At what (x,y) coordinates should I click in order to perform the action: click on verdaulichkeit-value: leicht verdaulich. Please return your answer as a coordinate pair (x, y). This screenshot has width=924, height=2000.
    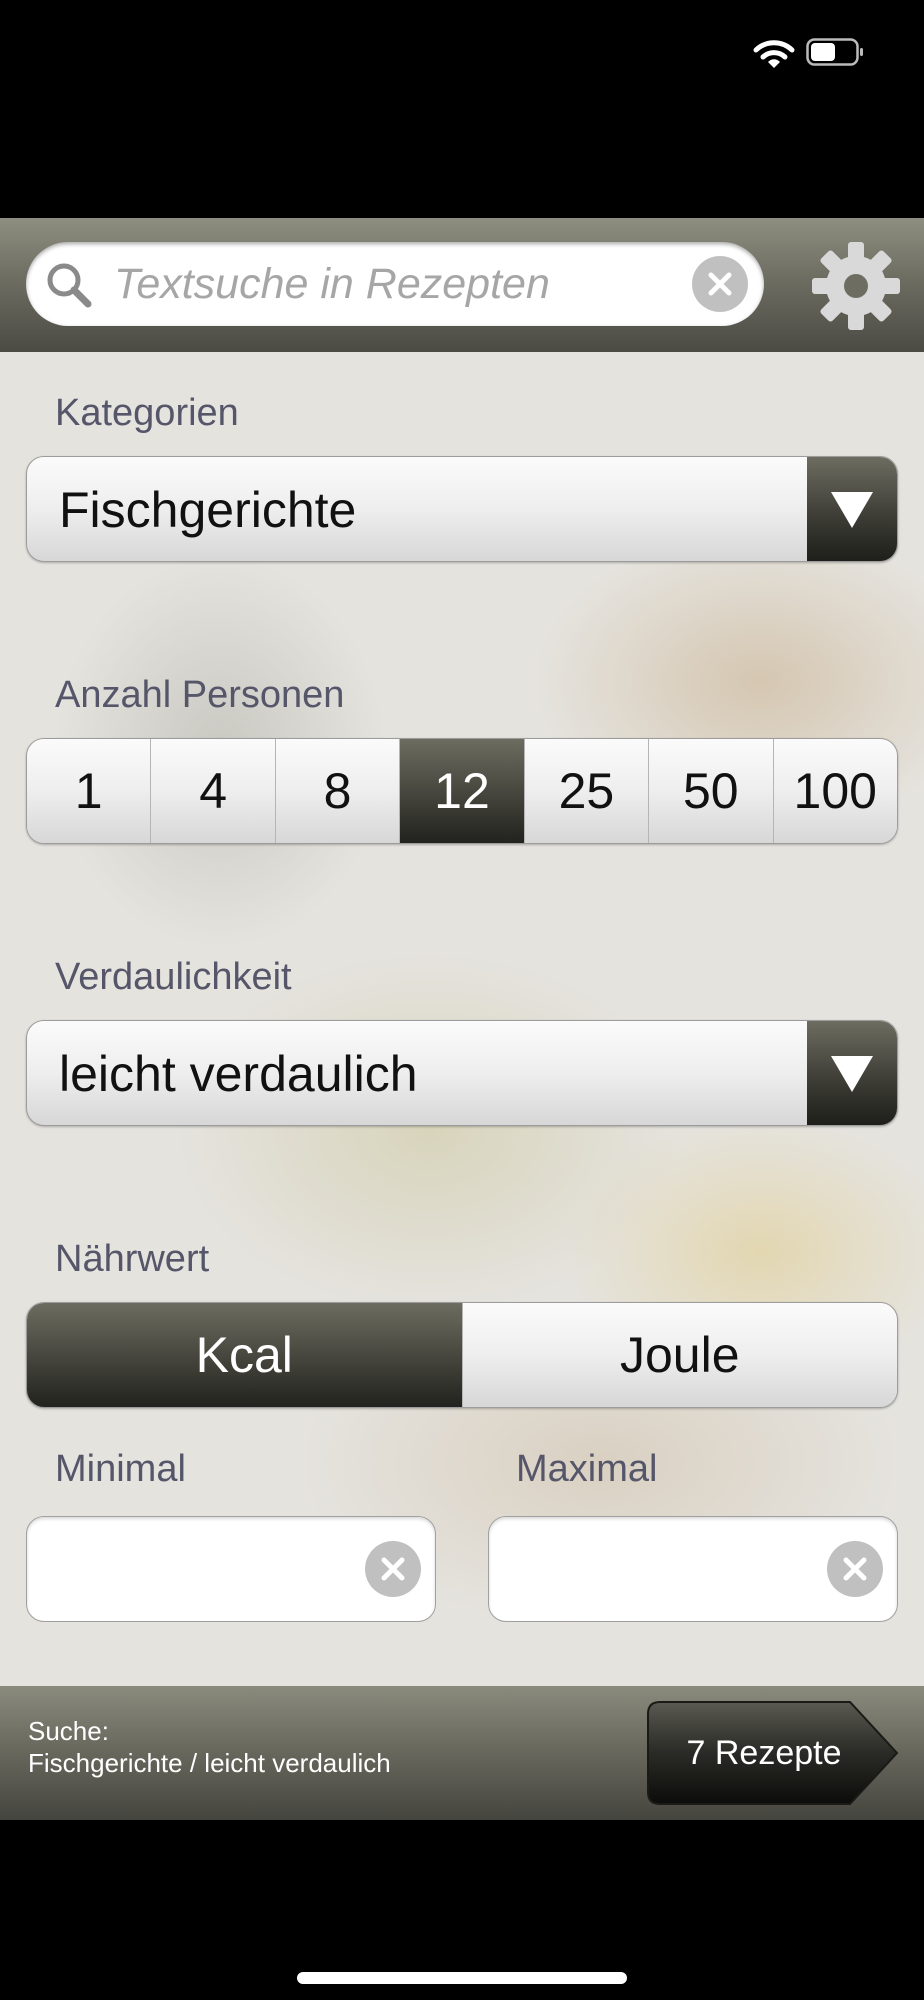
    Looking at the image, I should click on (238, 1074).